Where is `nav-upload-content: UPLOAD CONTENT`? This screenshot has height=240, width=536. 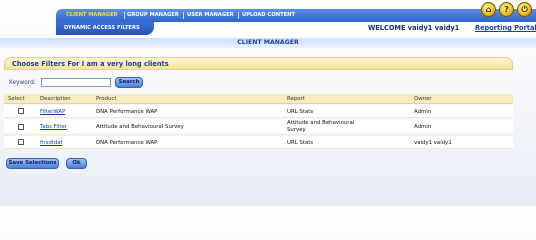
nav-upload-content: UPLOAD CONTENT is located at coordinates (268, 15).